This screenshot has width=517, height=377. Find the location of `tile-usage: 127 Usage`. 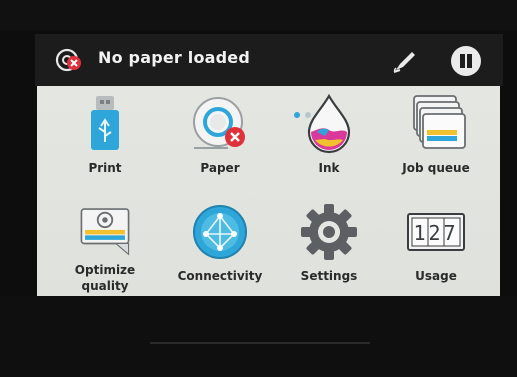

tile-usage: 127 Usage is located at coordinates (436, 244).